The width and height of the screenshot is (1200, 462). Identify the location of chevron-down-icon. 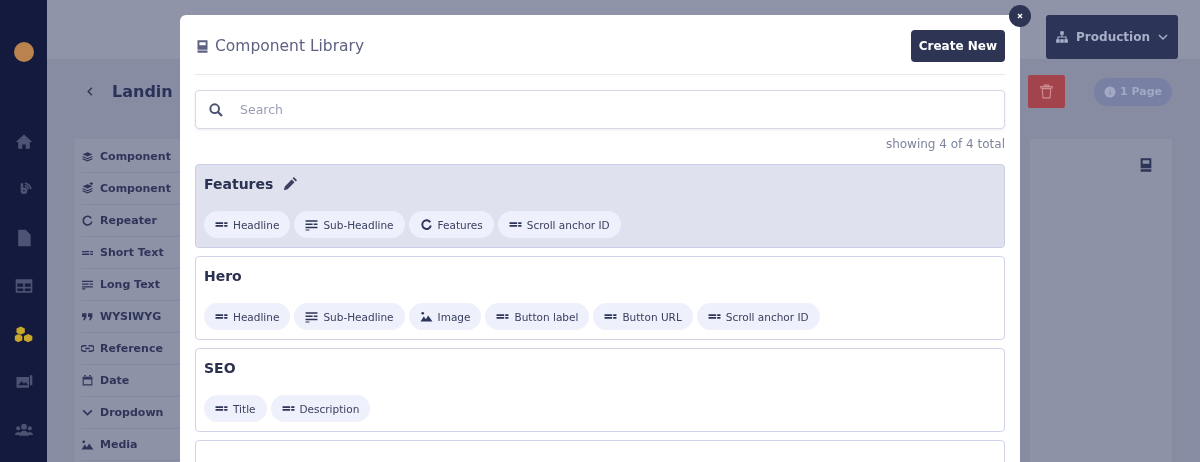
(1162, 37).